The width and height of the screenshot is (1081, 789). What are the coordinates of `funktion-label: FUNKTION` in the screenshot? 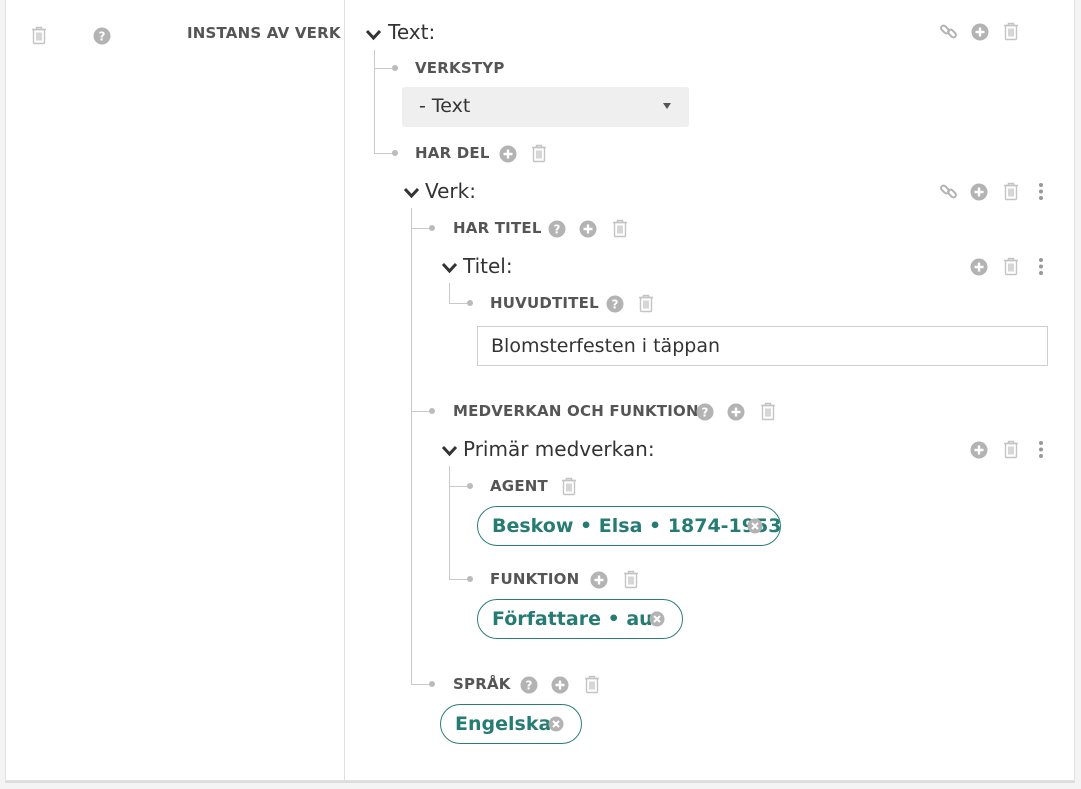 It's located at (535, 579).